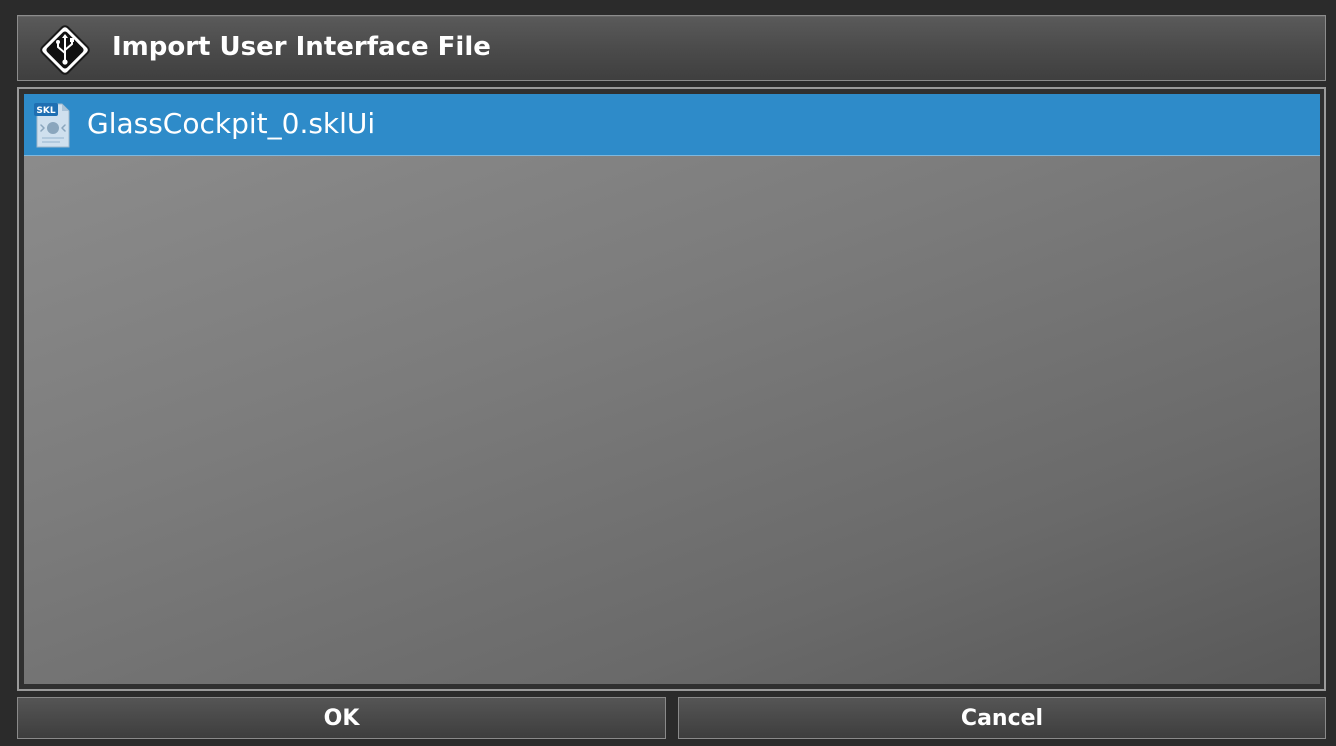  What do you see at coordinates (231, 123) in the screenshot?
I see `file-name: GlassCockpit_0.sklUi` at bounding box center [231, 123].